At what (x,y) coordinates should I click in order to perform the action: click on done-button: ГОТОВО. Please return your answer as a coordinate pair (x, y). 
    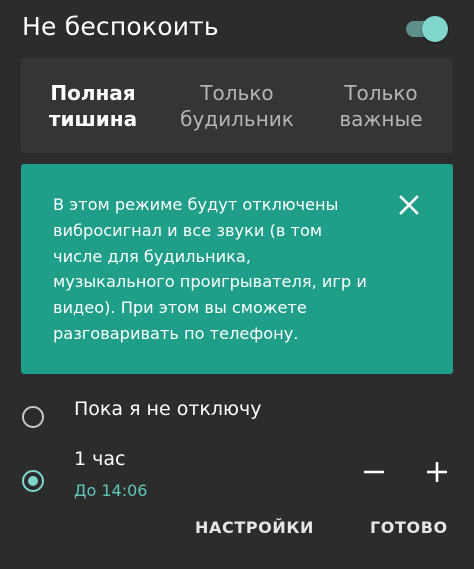
    Looking at the image, I should click on (409, 527).